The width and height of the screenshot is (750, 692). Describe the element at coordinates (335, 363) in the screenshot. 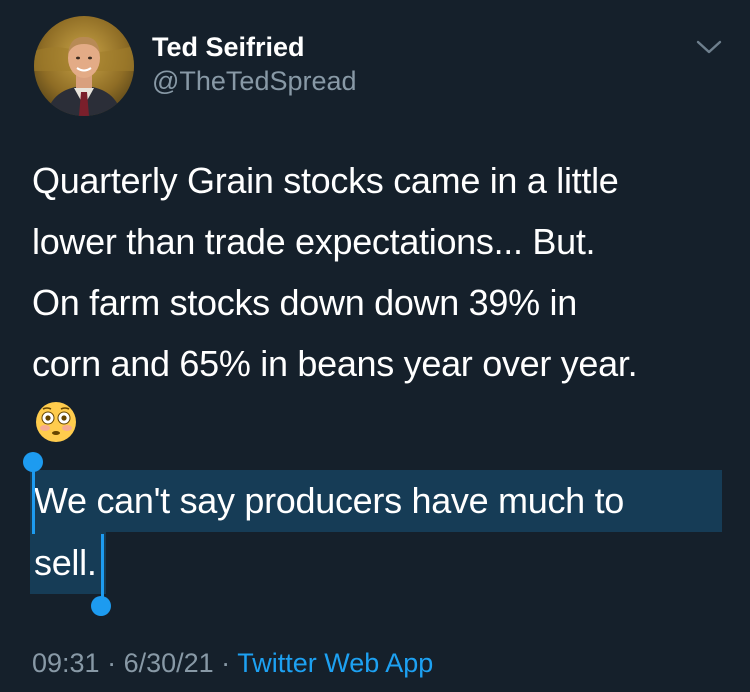

I see `tweet-text-line: corn and 65% in beans year over year.` at that location.